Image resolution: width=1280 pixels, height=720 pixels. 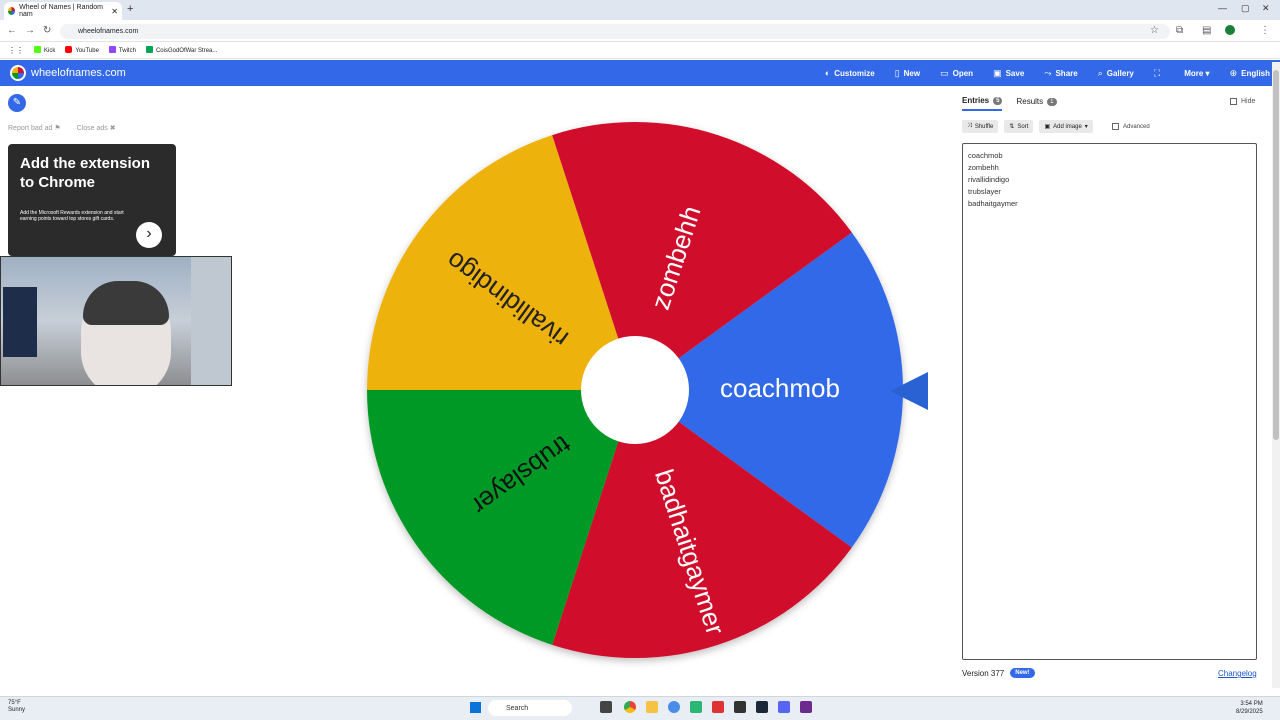 I want to click on share-icon: ⤳, so click(x=1048, y=72).